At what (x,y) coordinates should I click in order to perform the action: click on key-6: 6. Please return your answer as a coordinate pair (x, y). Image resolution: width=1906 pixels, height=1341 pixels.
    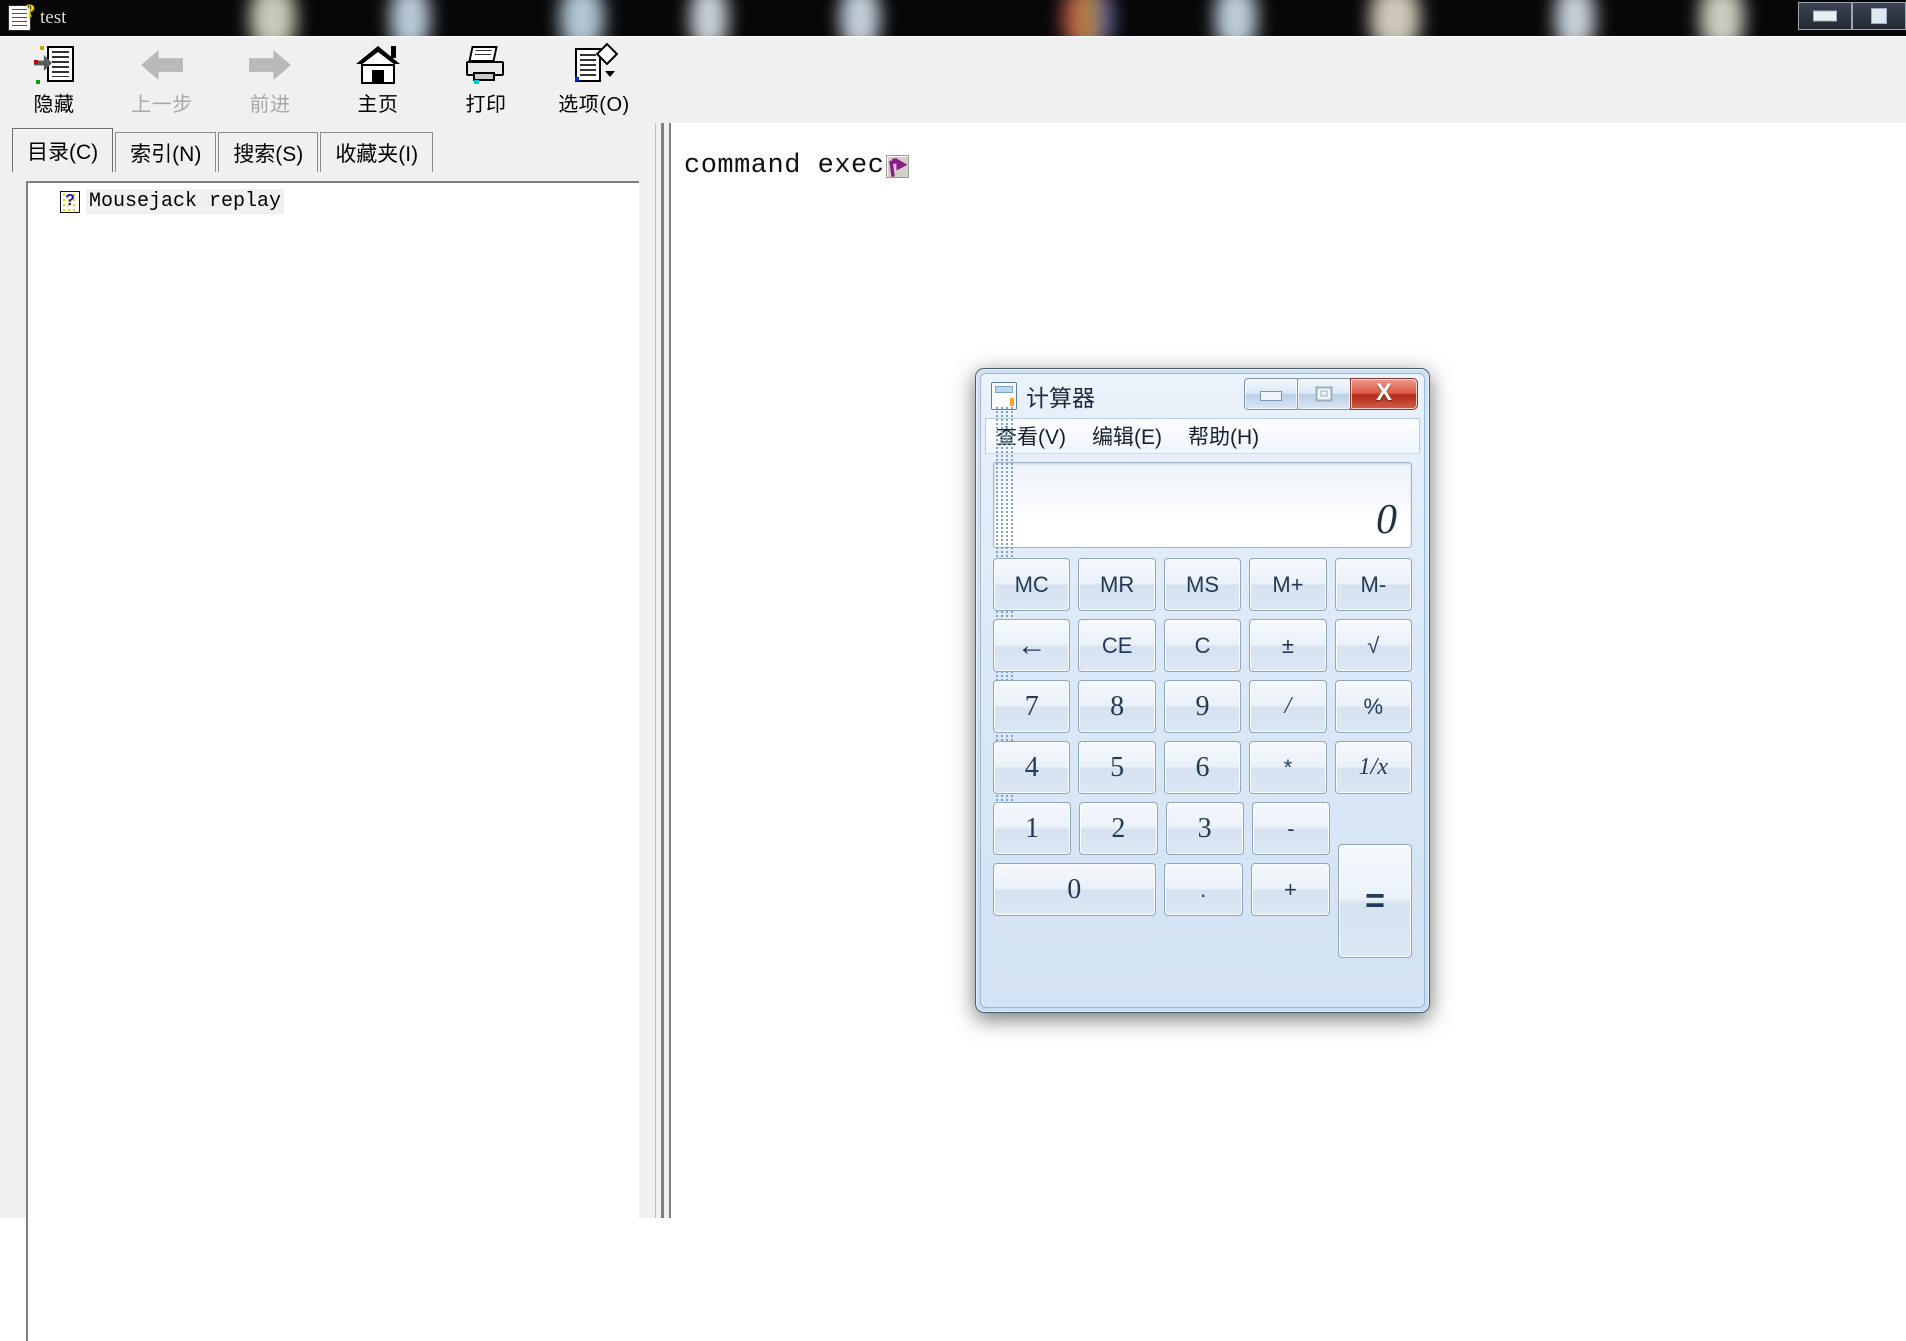
    Looking at the image, I should click on (1202, 767).